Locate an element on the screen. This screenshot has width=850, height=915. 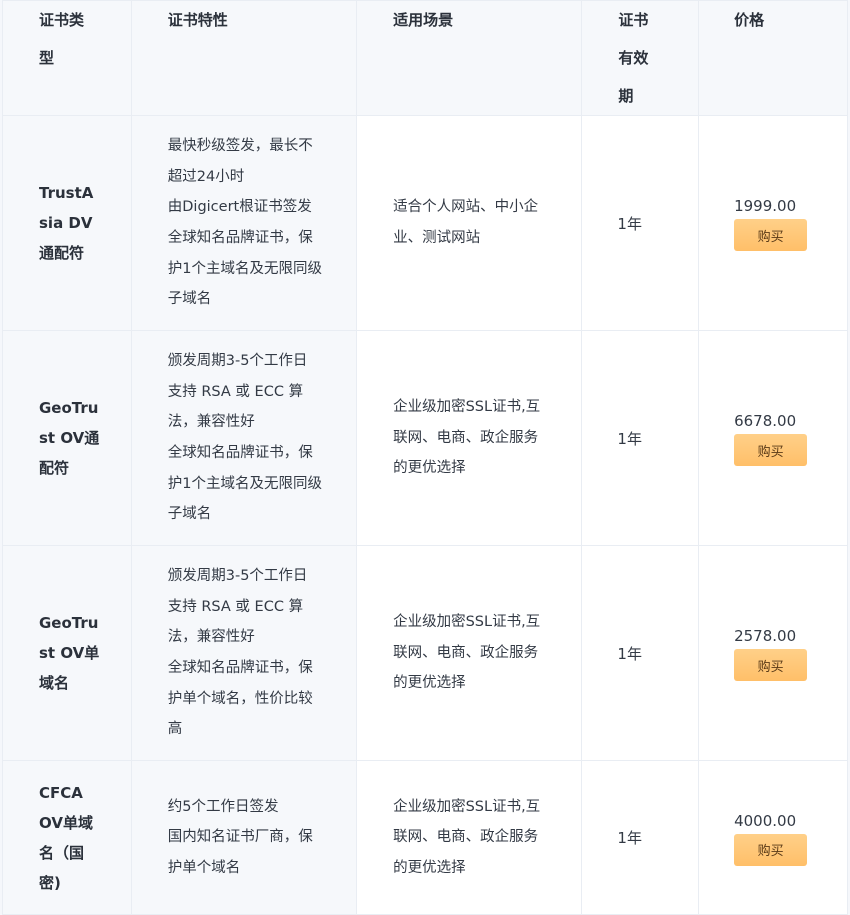
header-features: 证书特性 is located at coordinates (244, 58).